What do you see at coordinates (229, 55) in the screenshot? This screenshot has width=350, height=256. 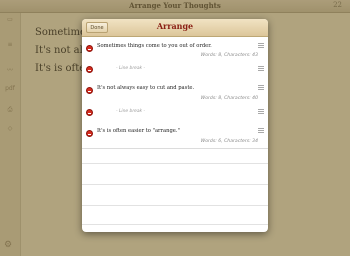 I see `item-stats: Words: 8, Characters: 43` at bounding box center [229, 55].